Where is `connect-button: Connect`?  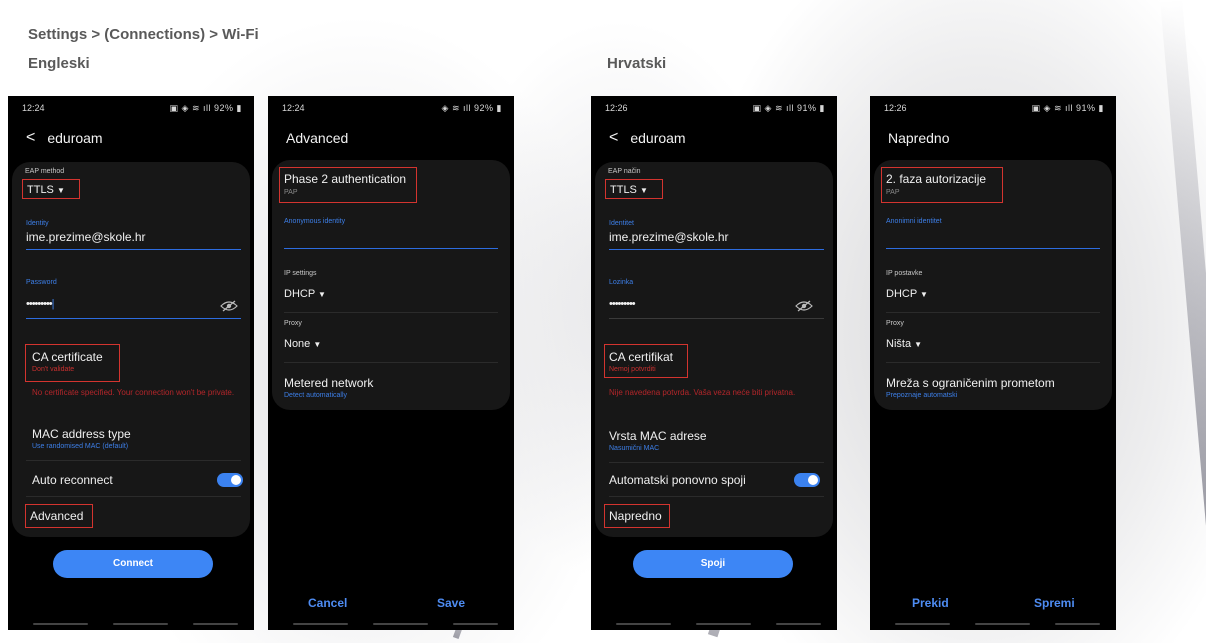 connect-button: Connect is located at coordinates (133, 564).